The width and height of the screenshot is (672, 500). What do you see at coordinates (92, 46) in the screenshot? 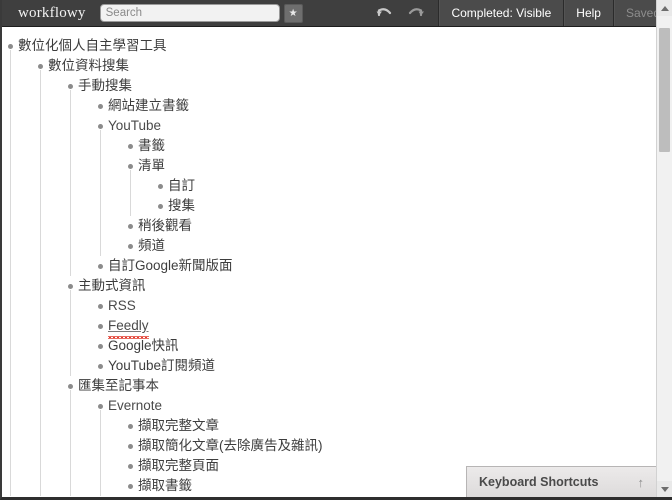
I see `outline-item-label: 數位化個人自主學習工具` at bounding box center [92, 46].